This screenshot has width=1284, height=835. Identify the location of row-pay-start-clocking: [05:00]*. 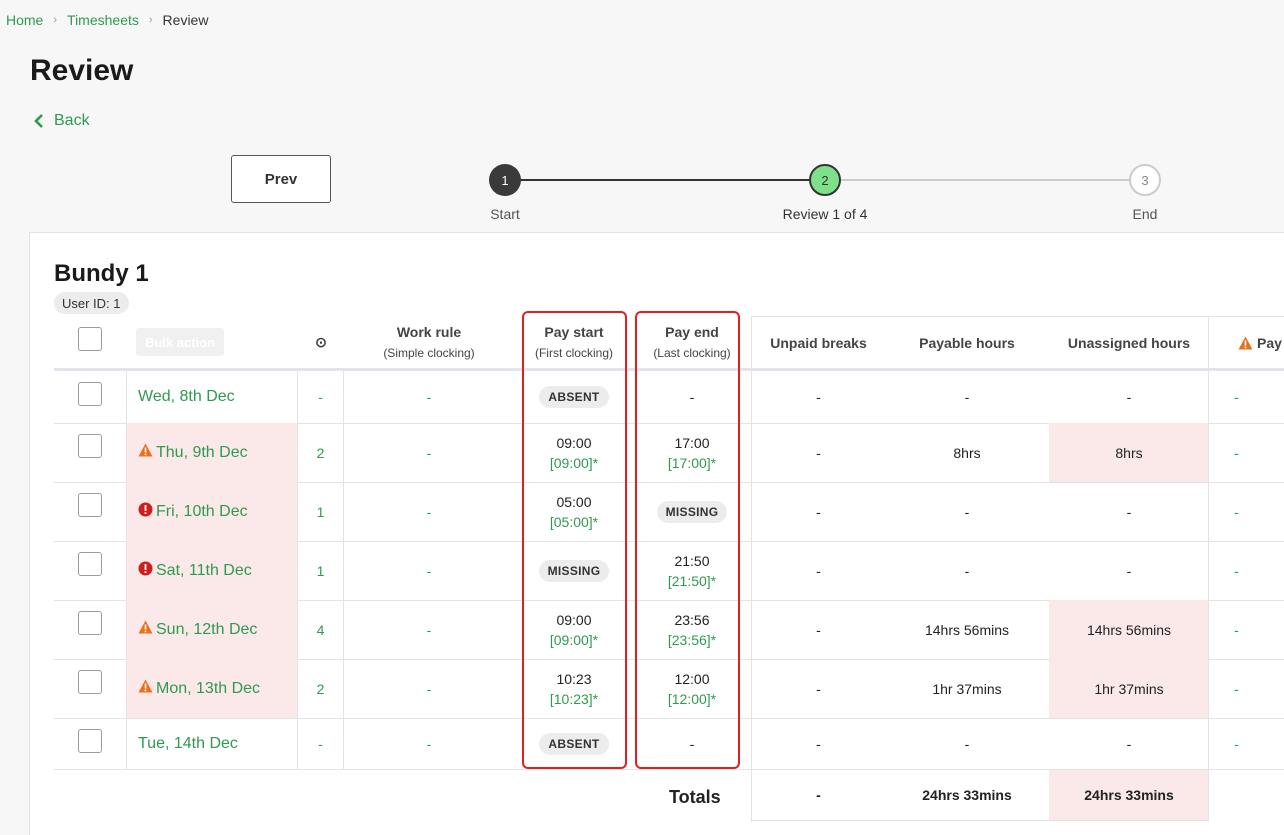
(574, 521).